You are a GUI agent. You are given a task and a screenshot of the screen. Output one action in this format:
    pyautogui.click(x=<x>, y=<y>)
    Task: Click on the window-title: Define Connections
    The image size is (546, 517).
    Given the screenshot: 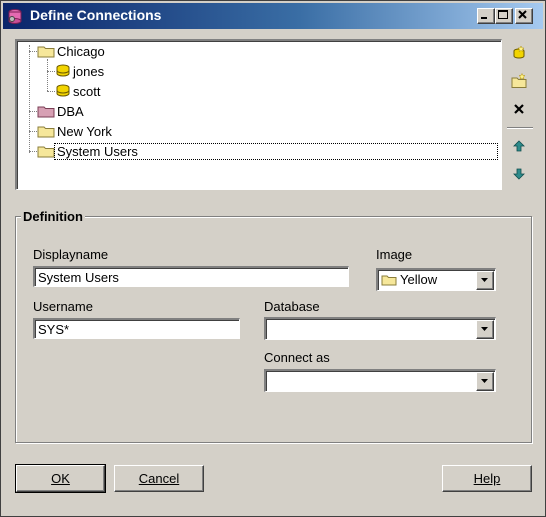 What is the action you would take?
    pyautogui.click(x=96, y=15)
    